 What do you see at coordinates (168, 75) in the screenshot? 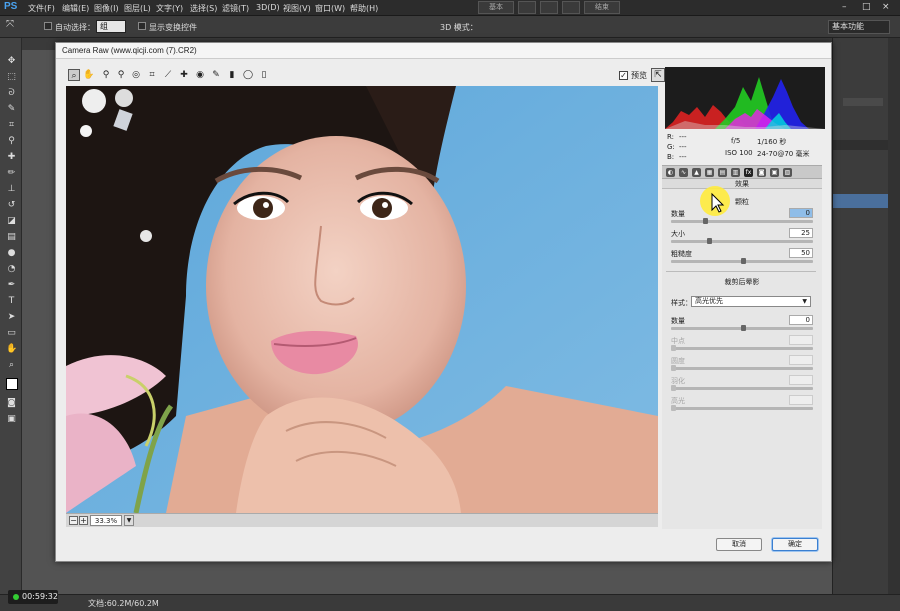
I see `straighten-icon: ⟋` at bounding box center [168, 75].